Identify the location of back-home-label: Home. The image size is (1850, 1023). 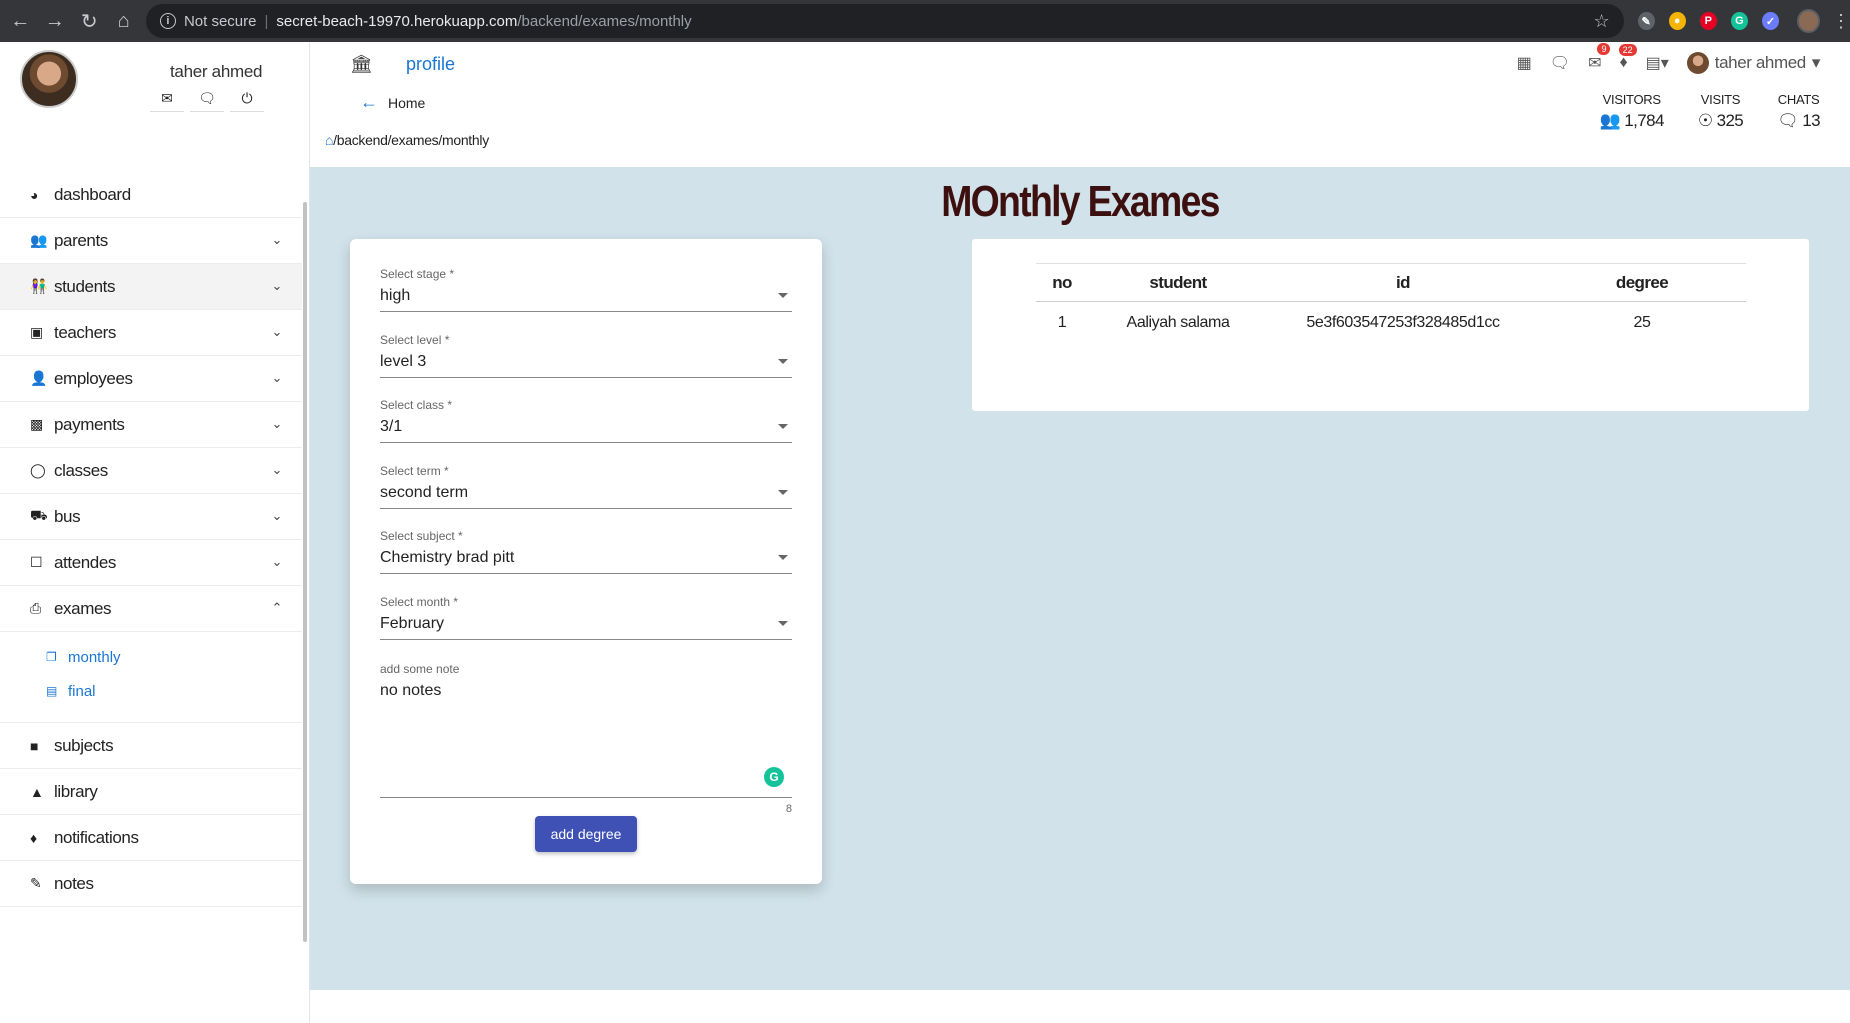
(407, 102).